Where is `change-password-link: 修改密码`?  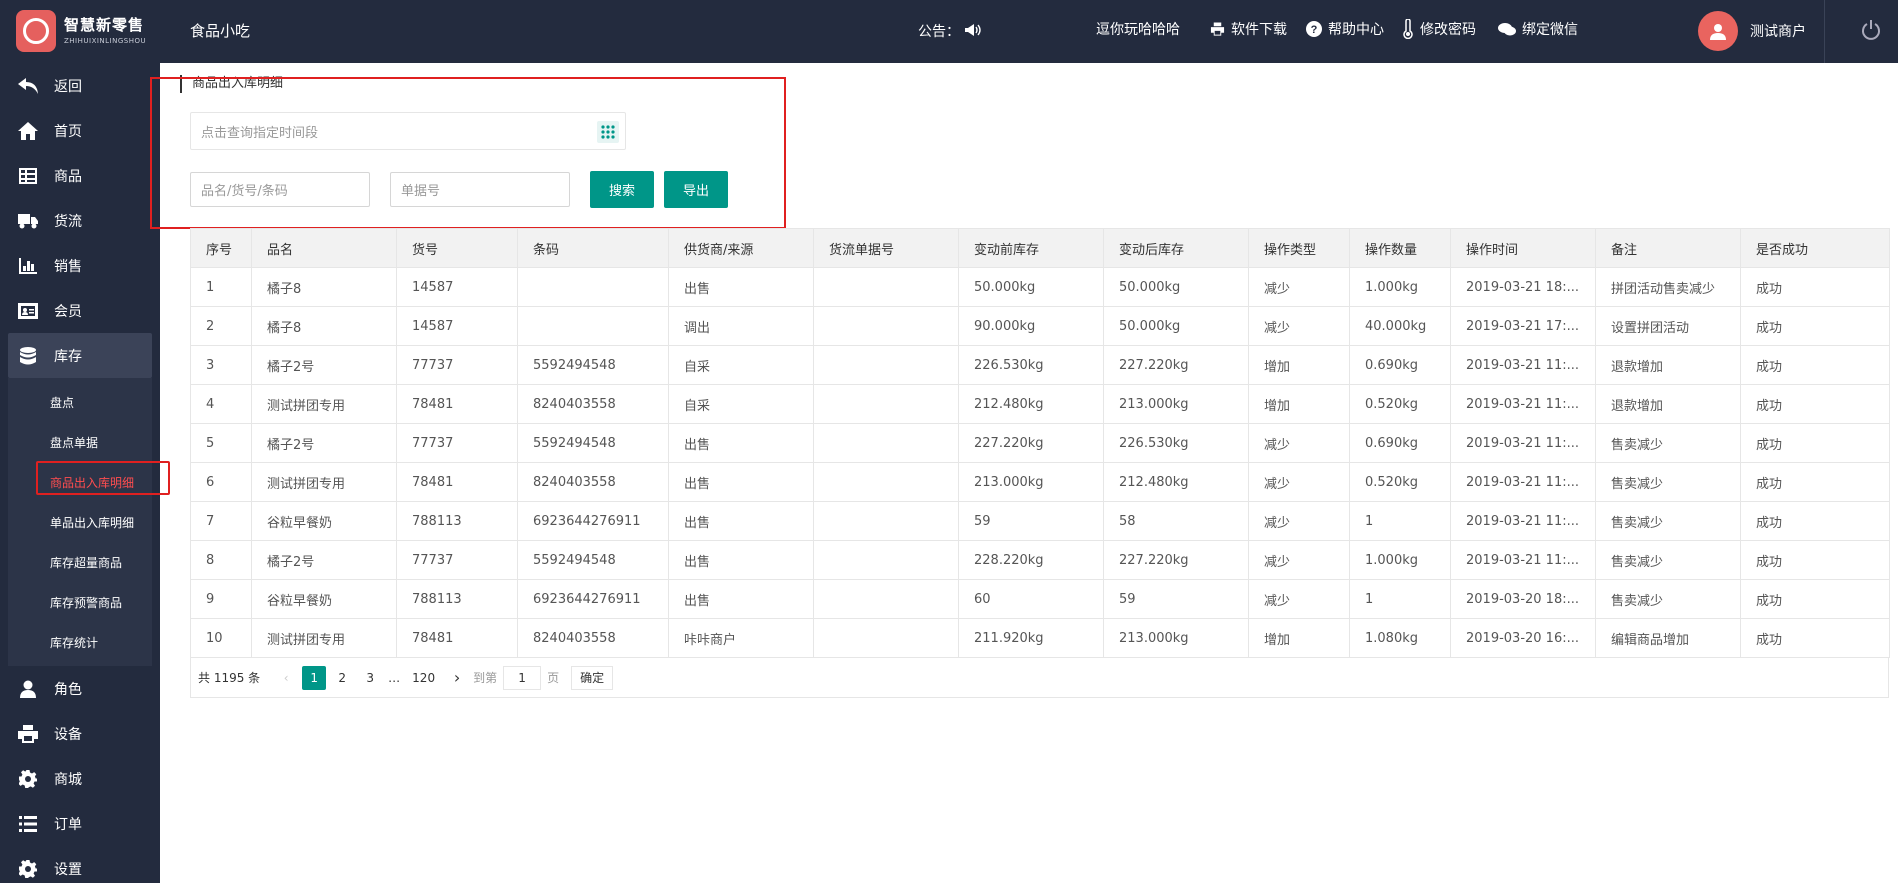
change-password-link: 修改密码 is located at coordinates (1439, 29).